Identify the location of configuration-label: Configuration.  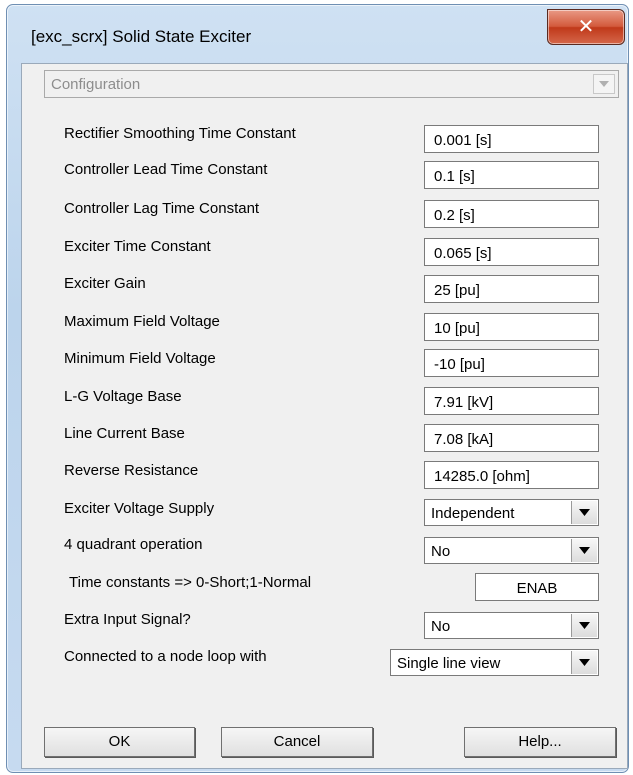
(96, 84).